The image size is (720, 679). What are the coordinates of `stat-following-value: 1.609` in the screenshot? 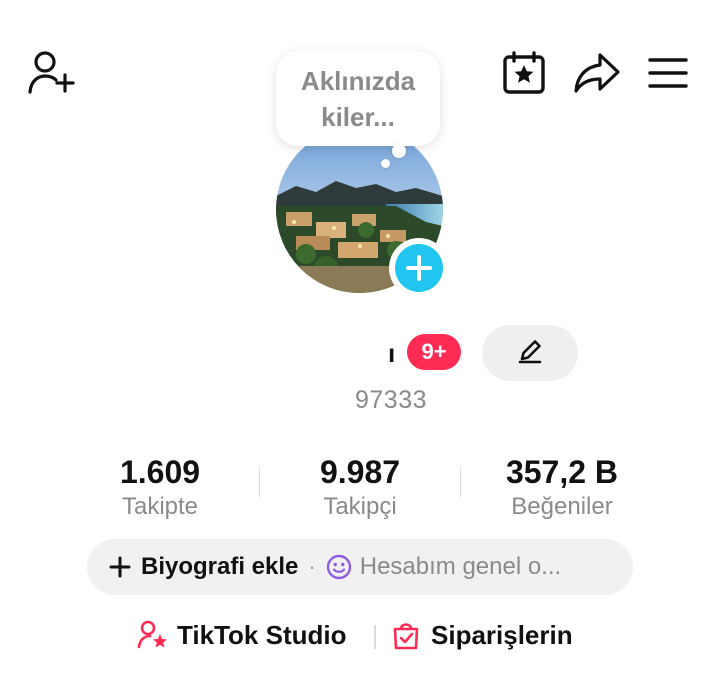 It's located at (160, 472).